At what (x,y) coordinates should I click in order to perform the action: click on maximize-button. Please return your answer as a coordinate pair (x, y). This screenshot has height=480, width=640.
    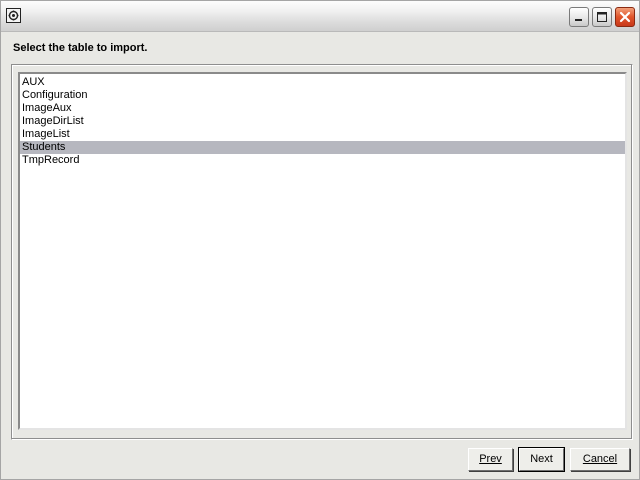
    Looking at the image, I should click on (602, 17).